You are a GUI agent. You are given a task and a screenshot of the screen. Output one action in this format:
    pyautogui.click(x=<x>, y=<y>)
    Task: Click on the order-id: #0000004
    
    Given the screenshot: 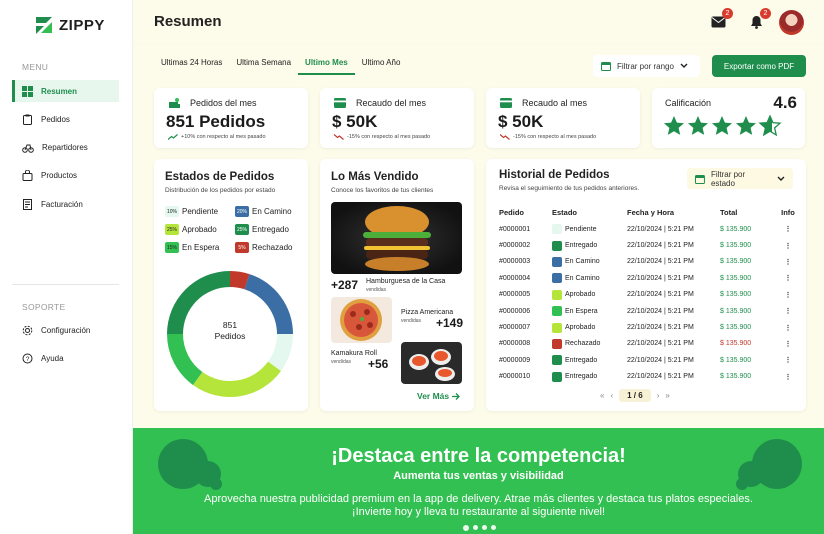 What is the action you would take?
    pyautogui.click(x=515, y=278)
    